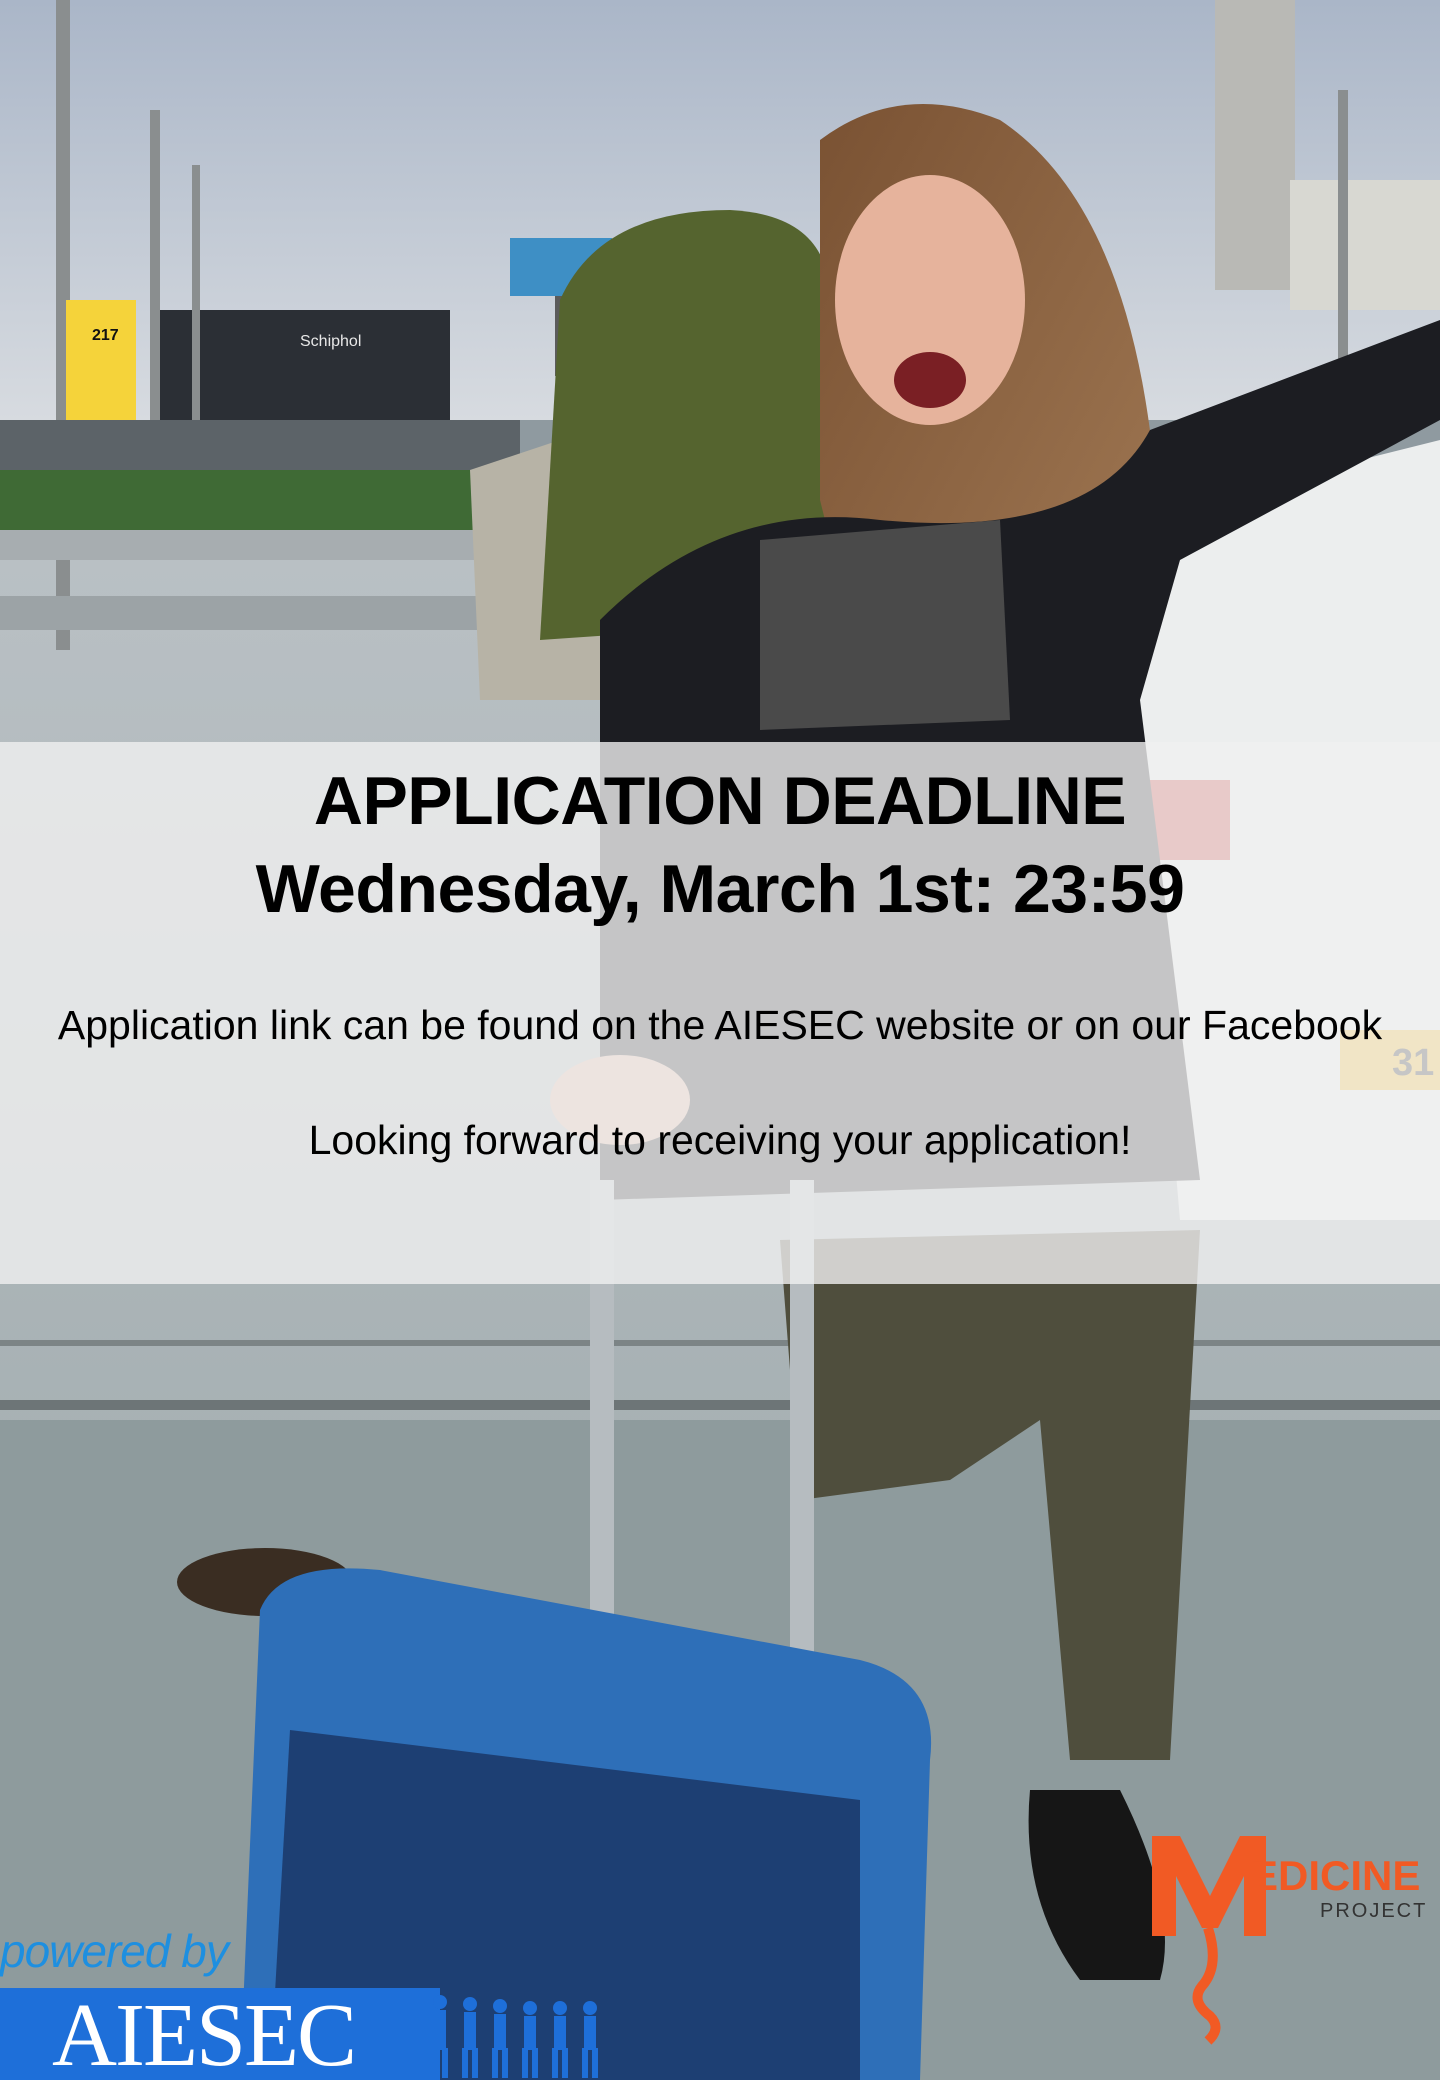 Image resolution: width=1440 pixels, height=2080 pixels. I want to click on aiesec-logo-wordmark: AIESEC, so click(204, 2033).